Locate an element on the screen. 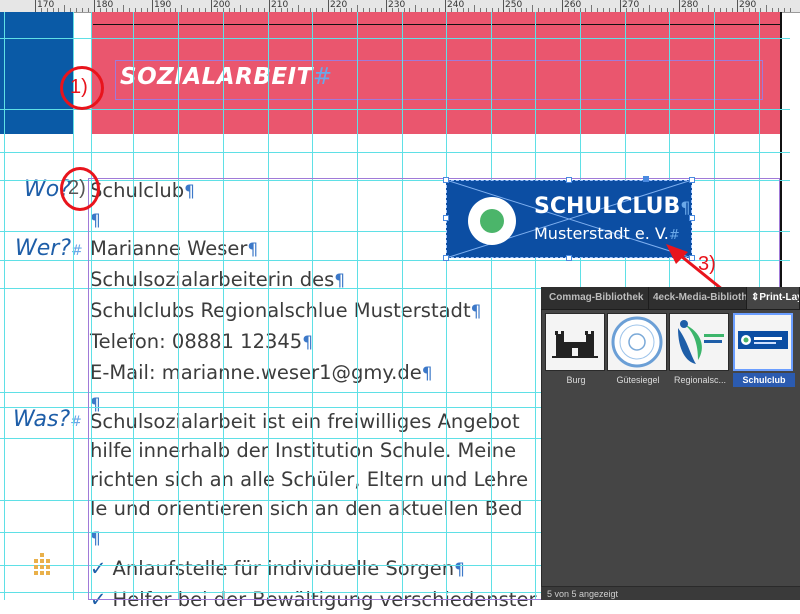  ruler-tick-label: 260 is located at coordinates (573, 5).